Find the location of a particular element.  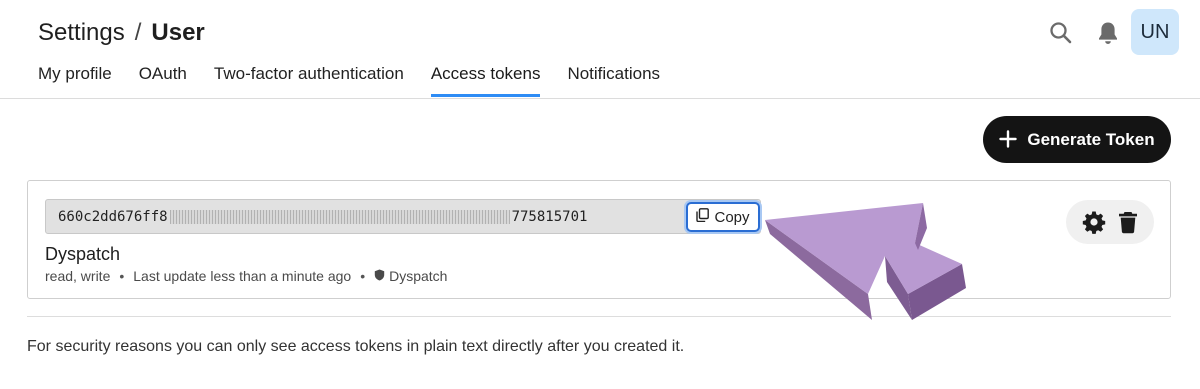

copy-icon is located at coordinates (703, 217).